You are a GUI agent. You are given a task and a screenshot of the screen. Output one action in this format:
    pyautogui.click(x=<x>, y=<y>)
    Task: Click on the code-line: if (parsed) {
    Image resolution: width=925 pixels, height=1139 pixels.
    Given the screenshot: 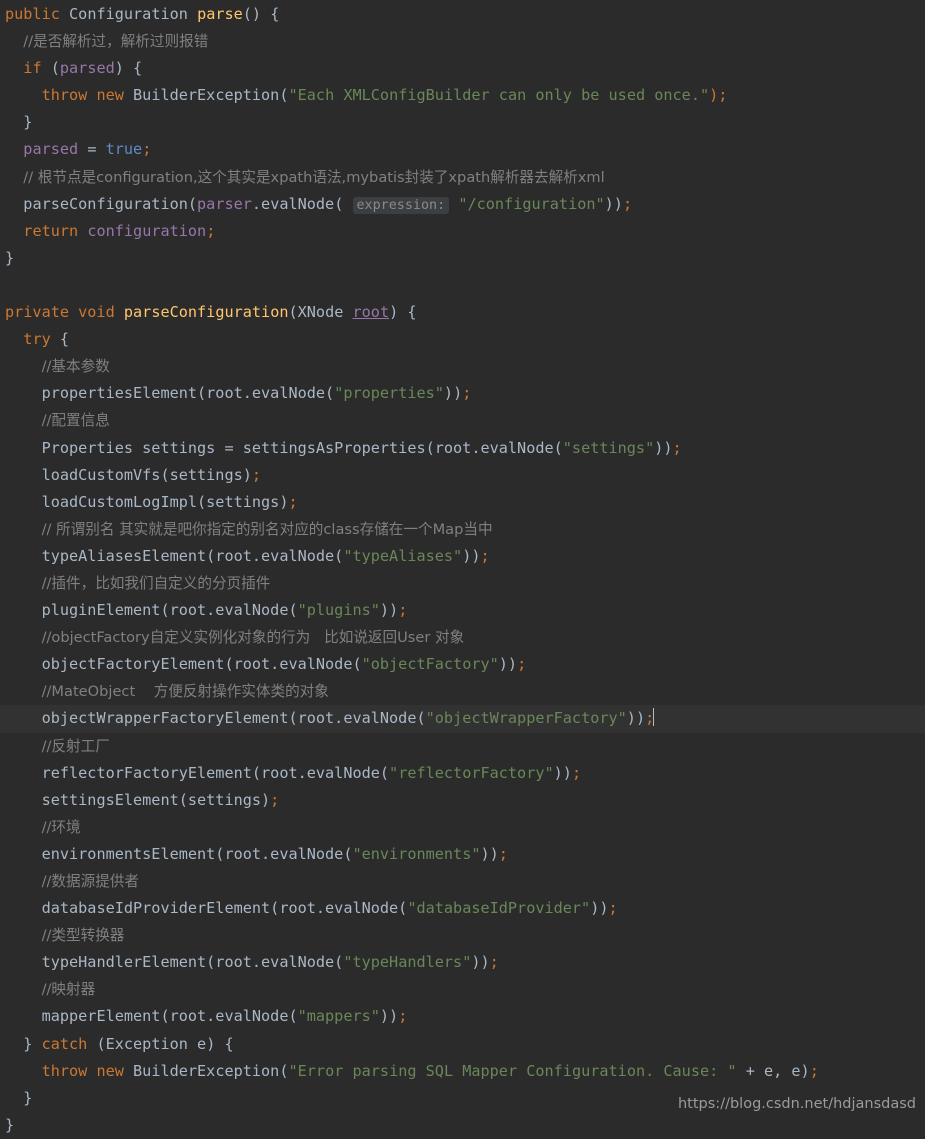 What is the action you would take?
    pyautogui.click(x=83, y=68)
    